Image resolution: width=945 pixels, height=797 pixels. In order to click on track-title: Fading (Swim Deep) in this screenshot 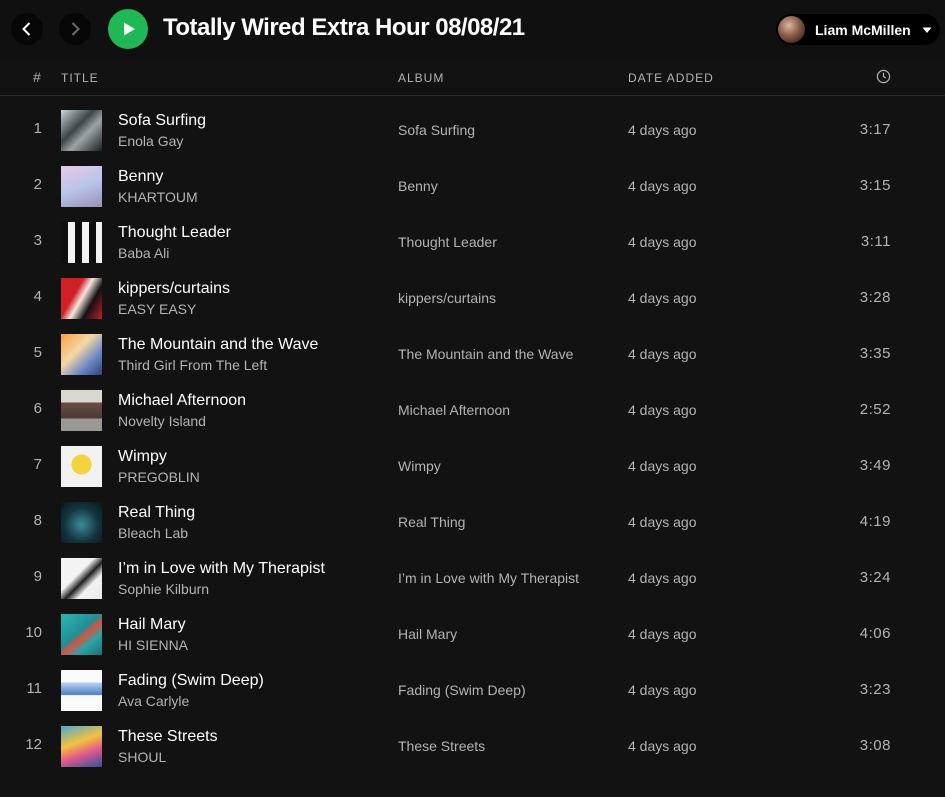, I will do `click(191, 681)`.